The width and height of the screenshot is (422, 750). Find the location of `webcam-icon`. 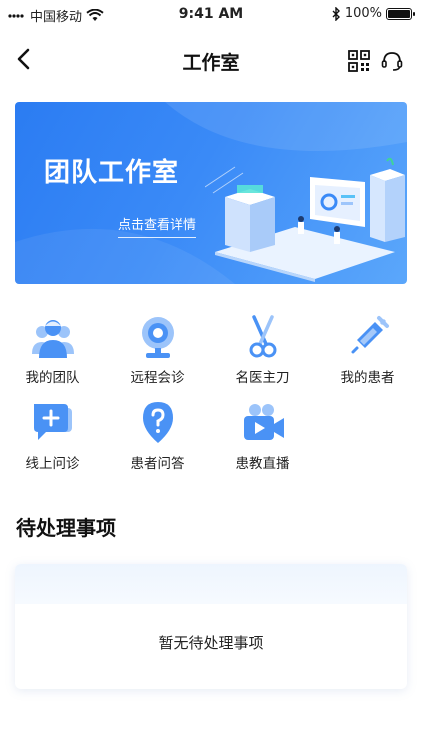

webcam-icon is located at coordinates (158, 337).